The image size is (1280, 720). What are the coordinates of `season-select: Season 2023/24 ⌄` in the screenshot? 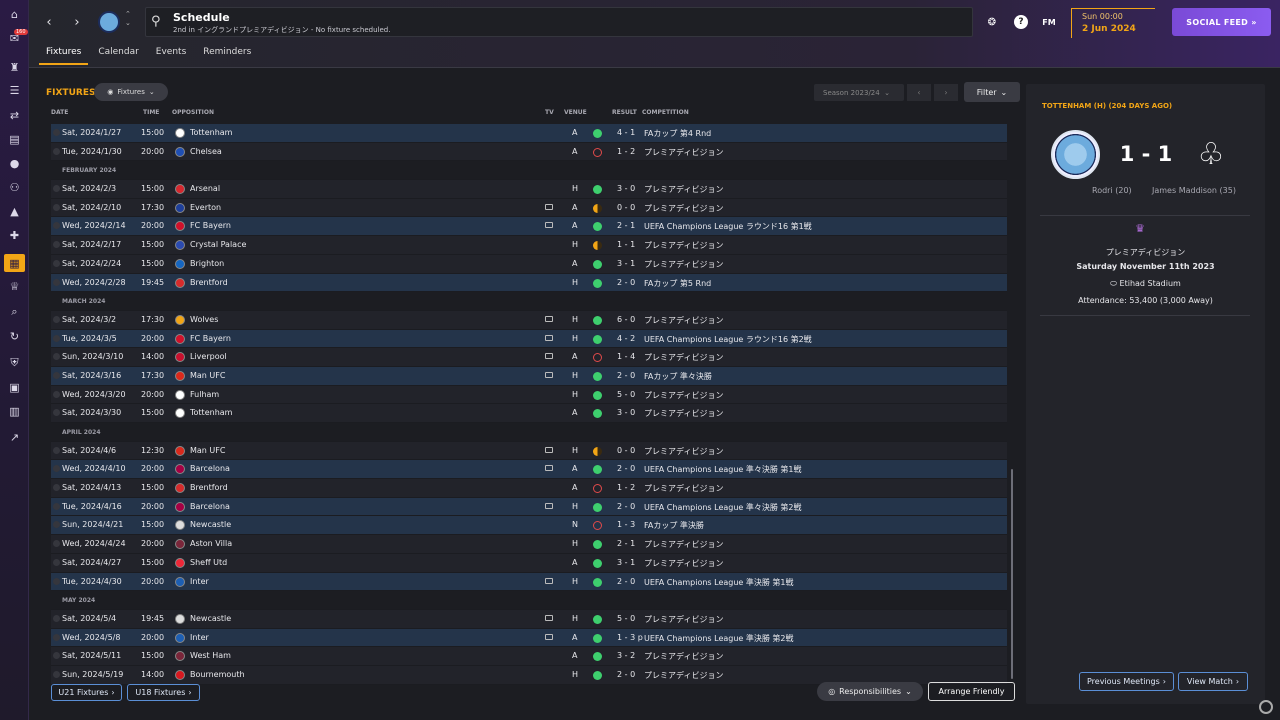 It's located at (859, 92).